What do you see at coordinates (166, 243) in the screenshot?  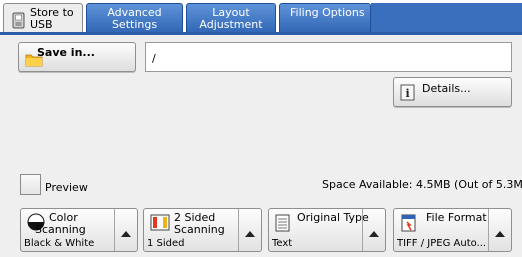 I see `two-sided-value: 1 Sided` at bounding box center [166, 243].